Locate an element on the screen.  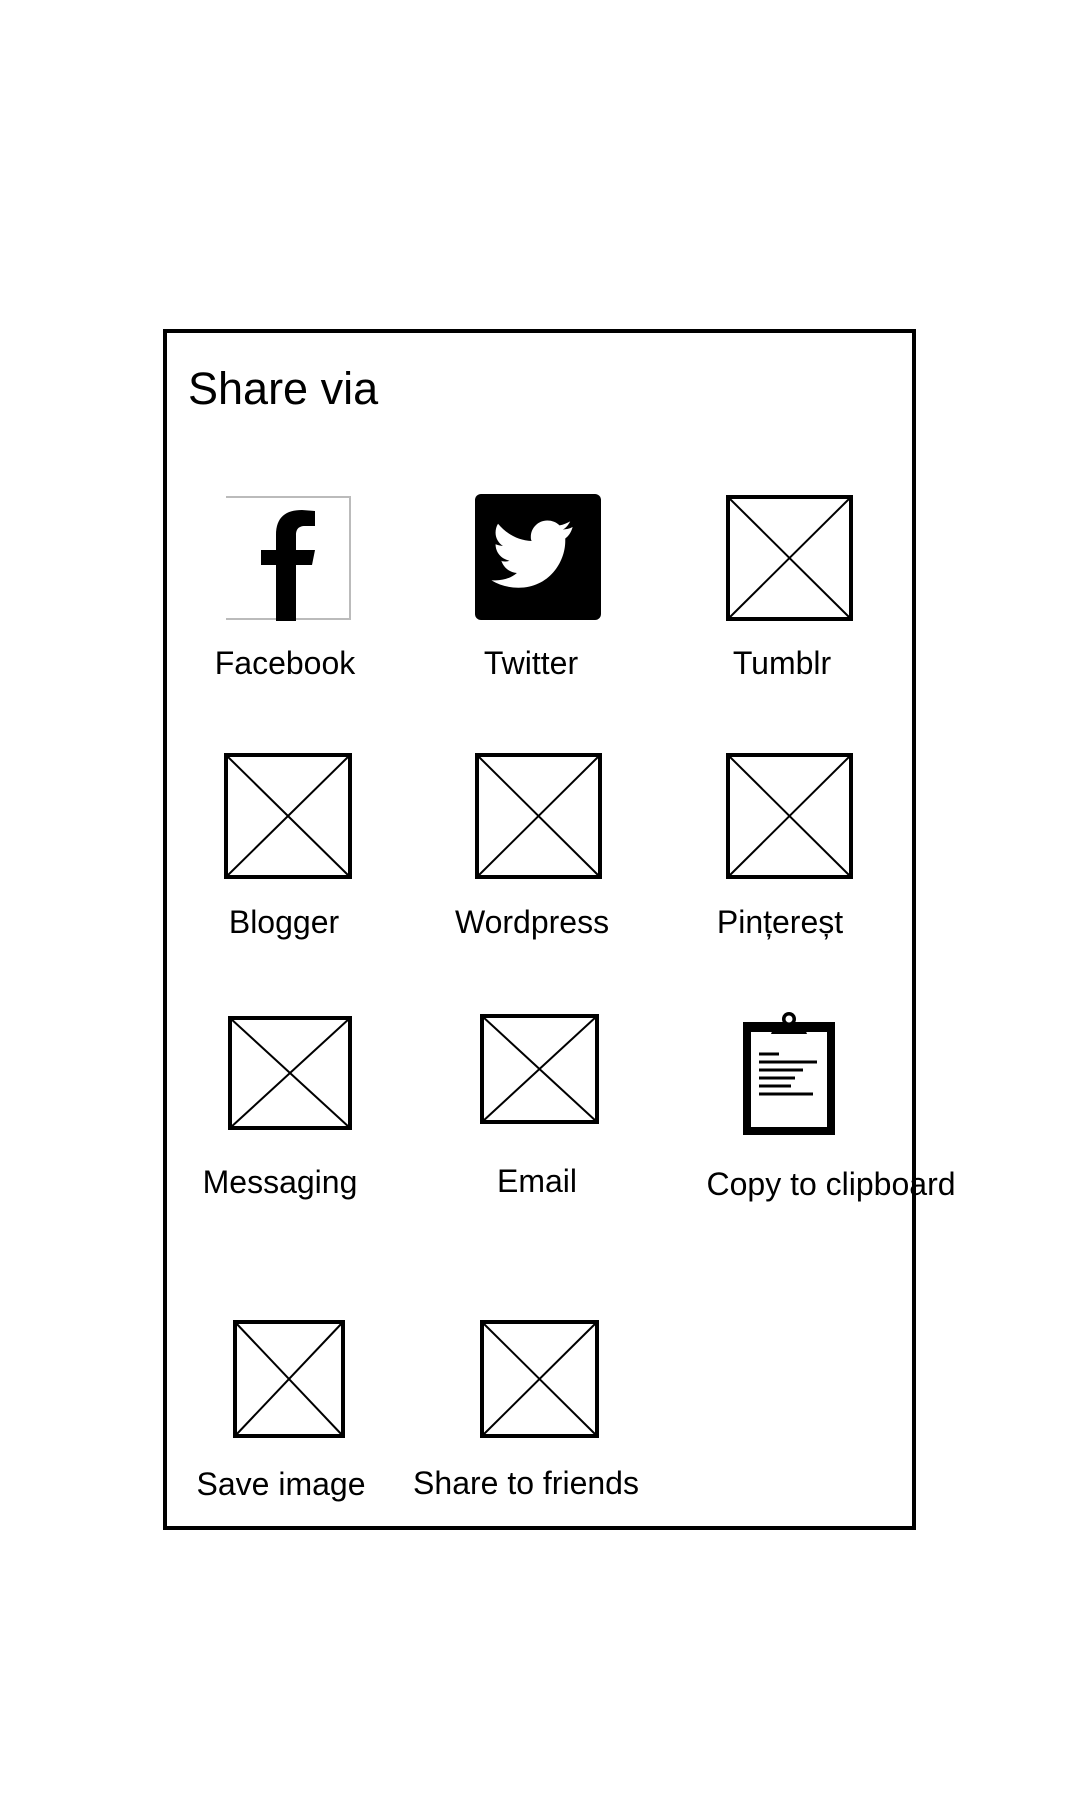
facebook-label: Facebook is located at coordinates (285, 663).